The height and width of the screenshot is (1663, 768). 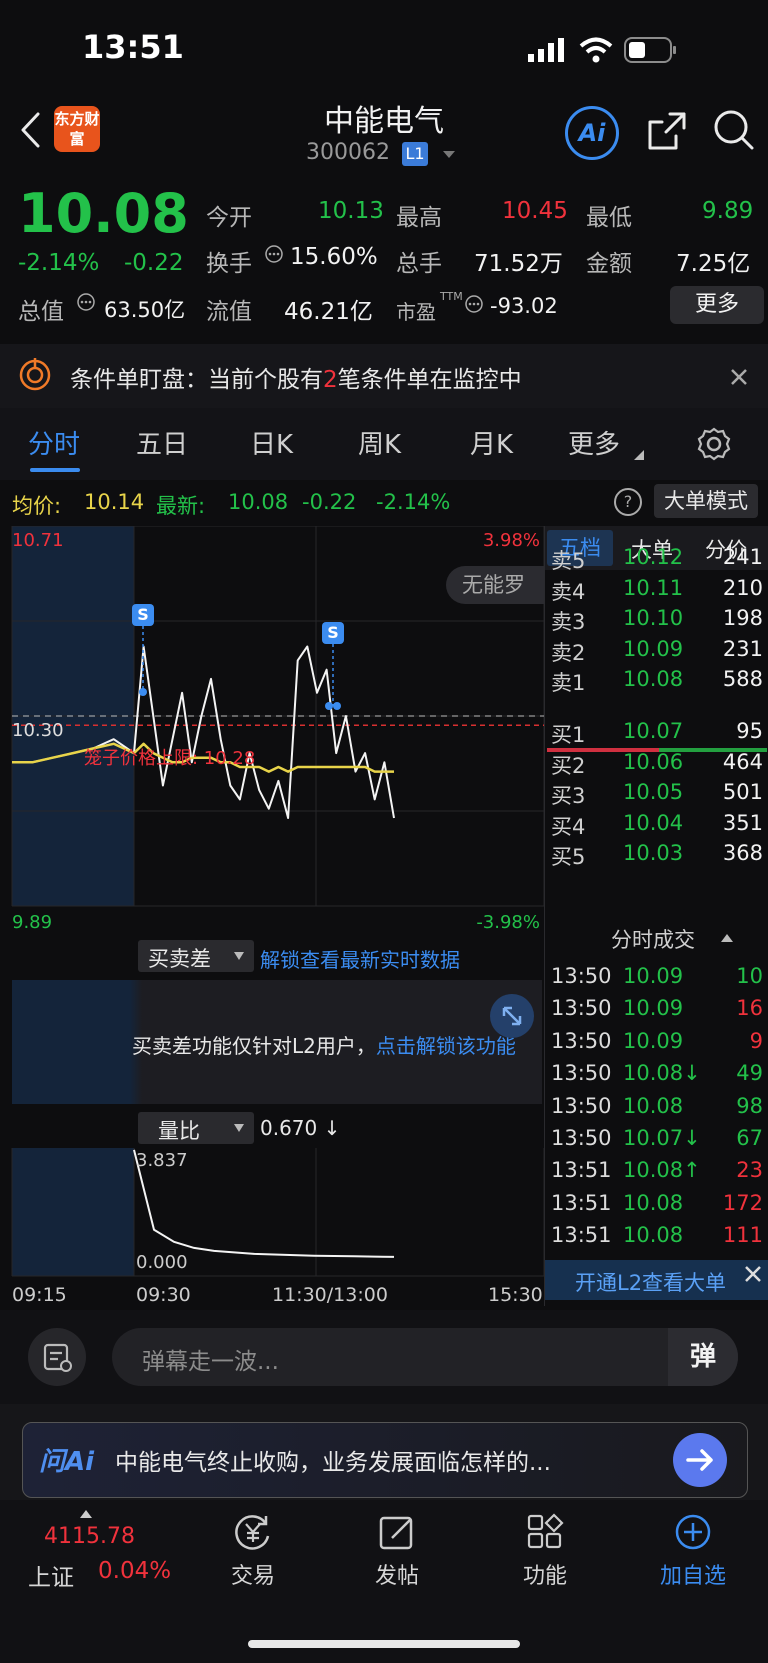 What do you see at coordinates (271, 442) in the screenshot?
I see `tab-daily-k: 日K` at bounding box center [271, 442].